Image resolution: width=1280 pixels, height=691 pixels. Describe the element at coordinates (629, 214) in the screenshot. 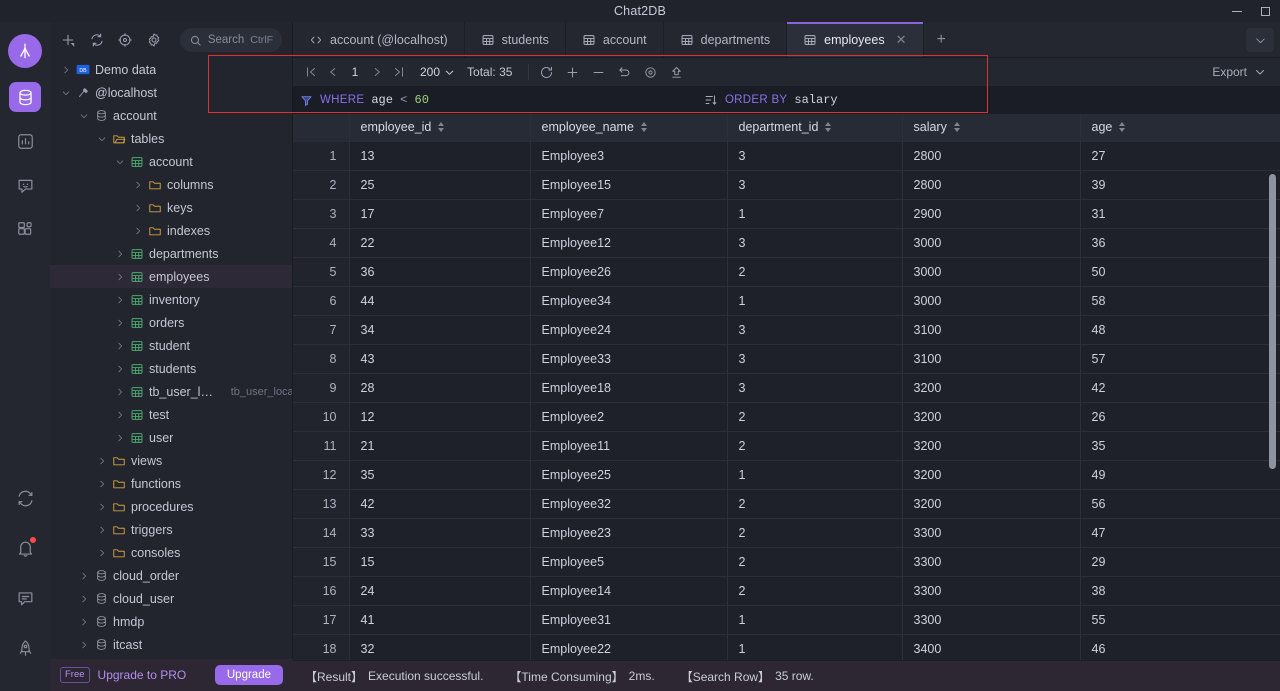

I see `cell-employee_name: Employee7` at that location.